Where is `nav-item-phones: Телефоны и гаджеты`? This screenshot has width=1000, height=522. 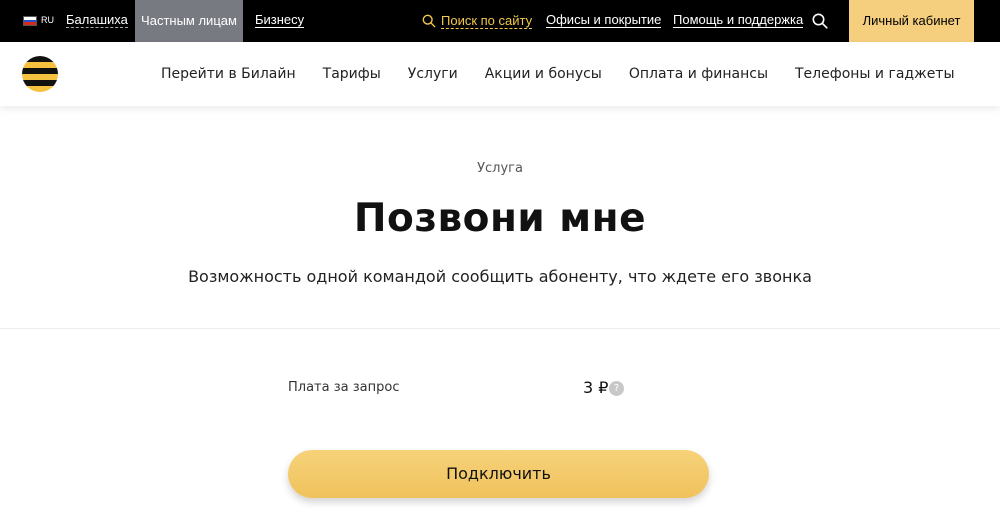 nav-item-phones: Телефоны и гаджеты is located at coordinates (875, 74).